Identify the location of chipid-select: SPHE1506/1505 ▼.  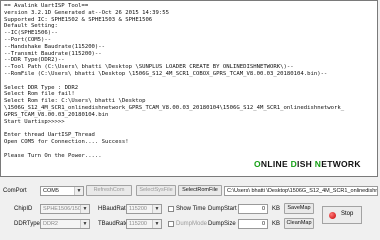
(65, 209).